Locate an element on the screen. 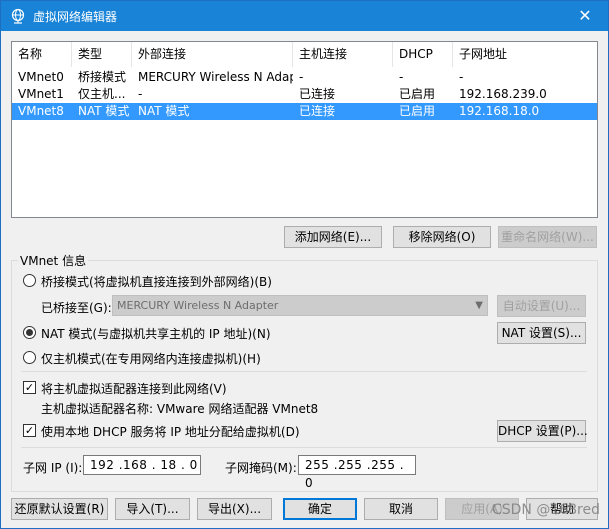 This screenshot has width=609, height=529. subnet-mask-label: 子网掩码(M): is located at coordinates (261, 468).